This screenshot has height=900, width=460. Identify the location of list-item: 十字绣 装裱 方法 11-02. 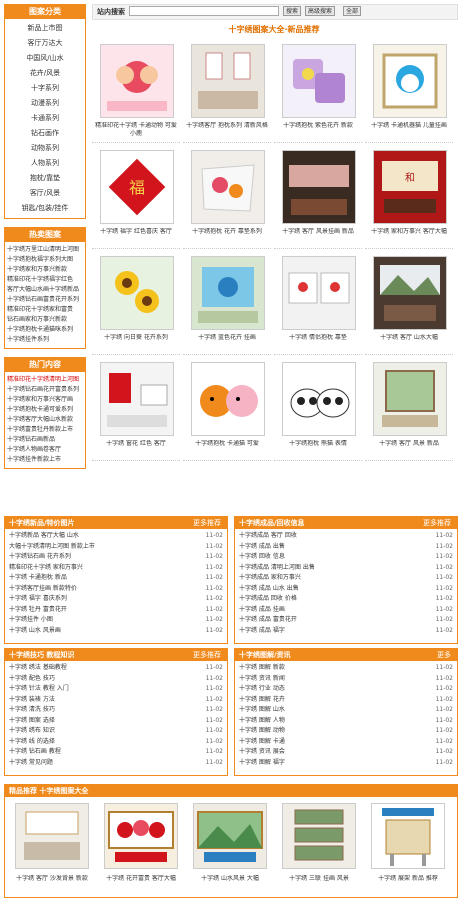
(116, 700).